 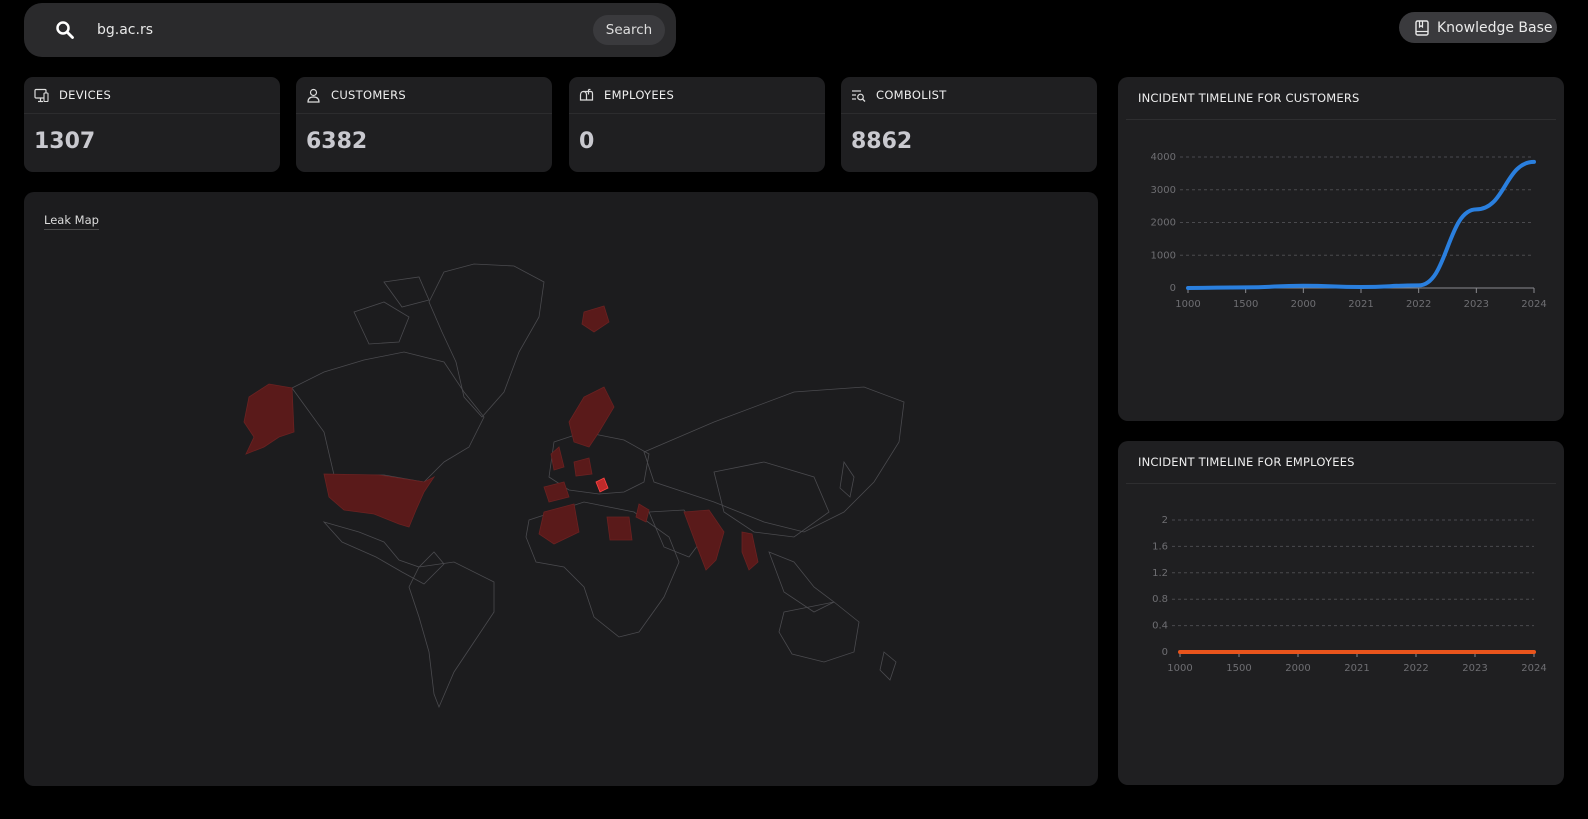 I want to click on map-region-alaska-highlight, so click(x=269, y=419).